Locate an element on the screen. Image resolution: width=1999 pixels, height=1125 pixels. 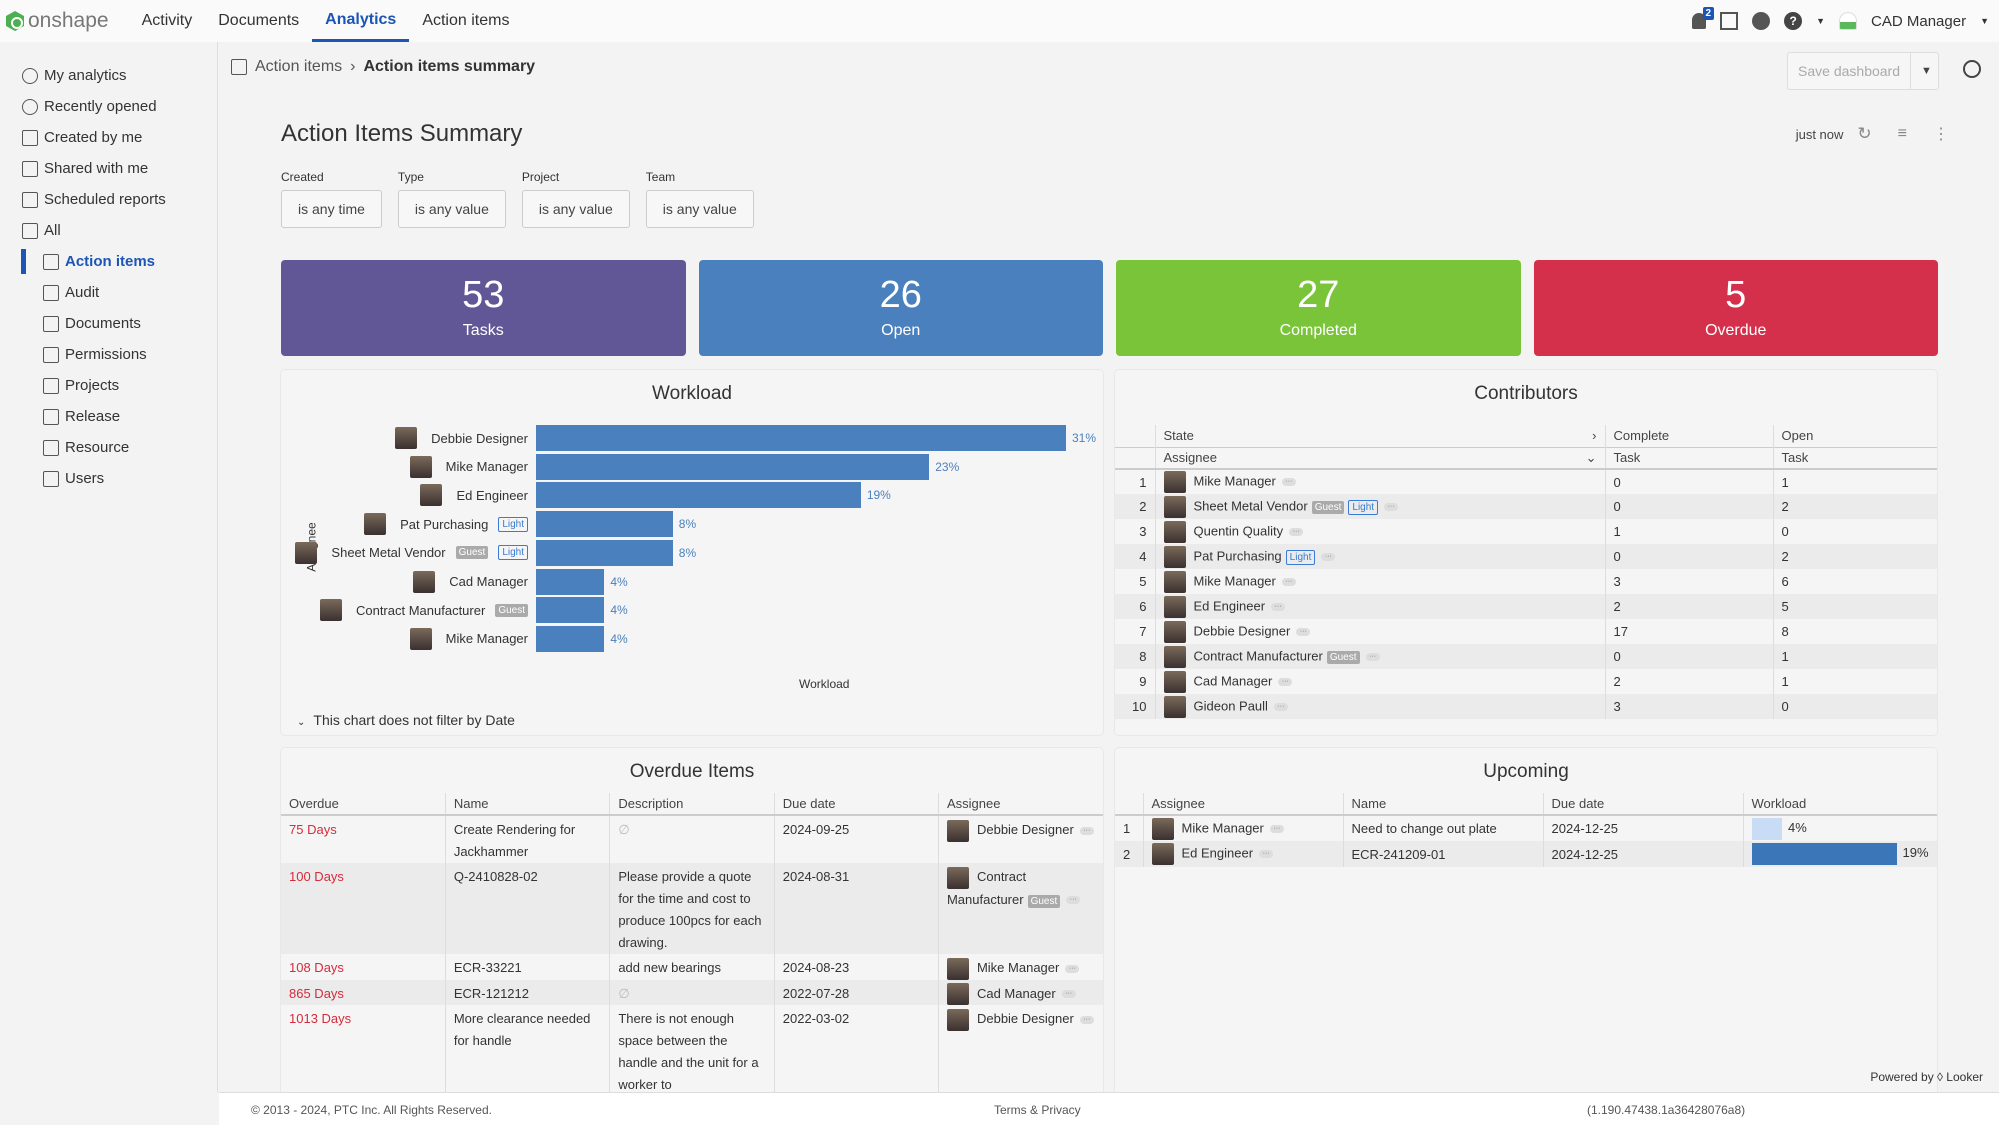
table-row: 7 Debbie Designer ··· 17 8 is located at coordinates (1526, 631).